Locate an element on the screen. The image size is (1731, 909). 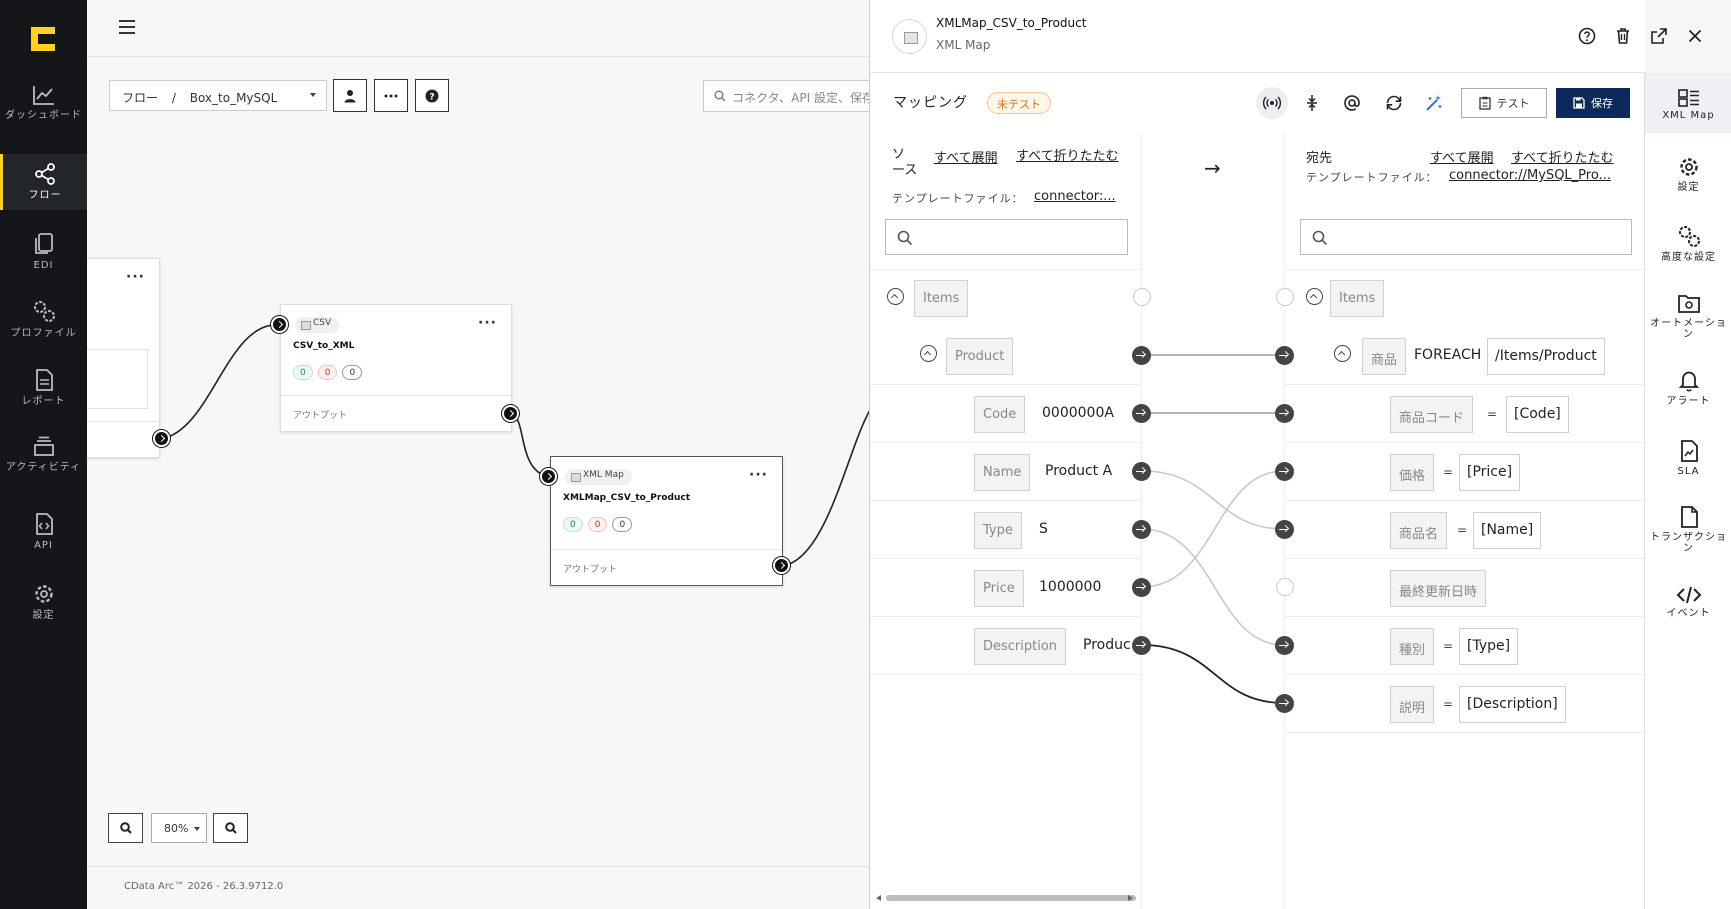
source-collapse-all-link: すべて折りたたむ is located at coordinates (1068, 157).